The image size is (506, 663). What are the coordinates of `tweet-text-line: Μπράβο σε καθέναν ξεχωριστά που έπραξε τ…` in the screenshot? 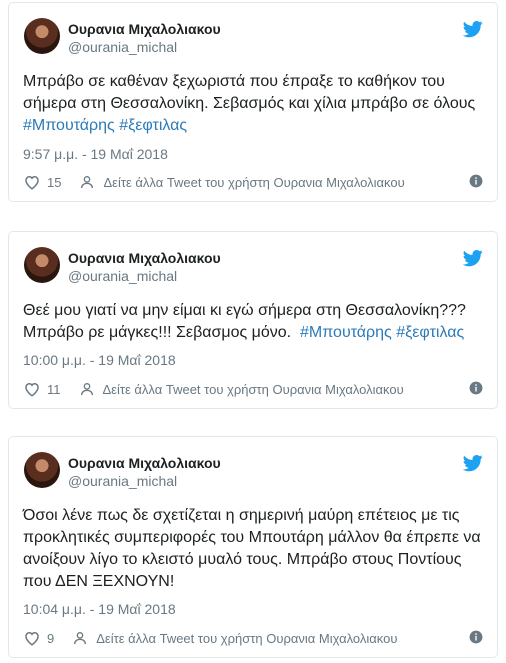 It's located at (234, 81).